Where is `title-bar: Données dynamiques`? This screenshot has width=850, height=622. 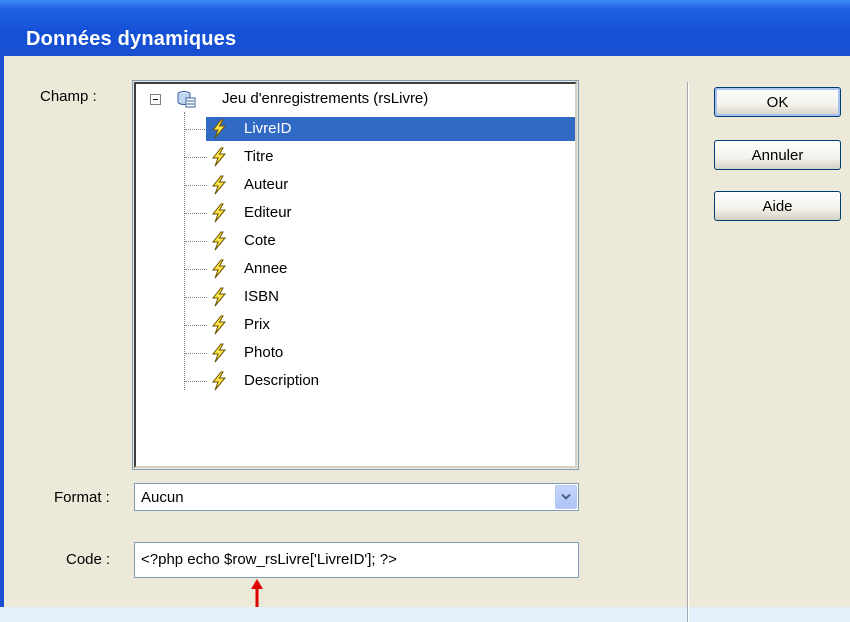 title-bar: Données dynamiques is located at coordinates (425, 28).